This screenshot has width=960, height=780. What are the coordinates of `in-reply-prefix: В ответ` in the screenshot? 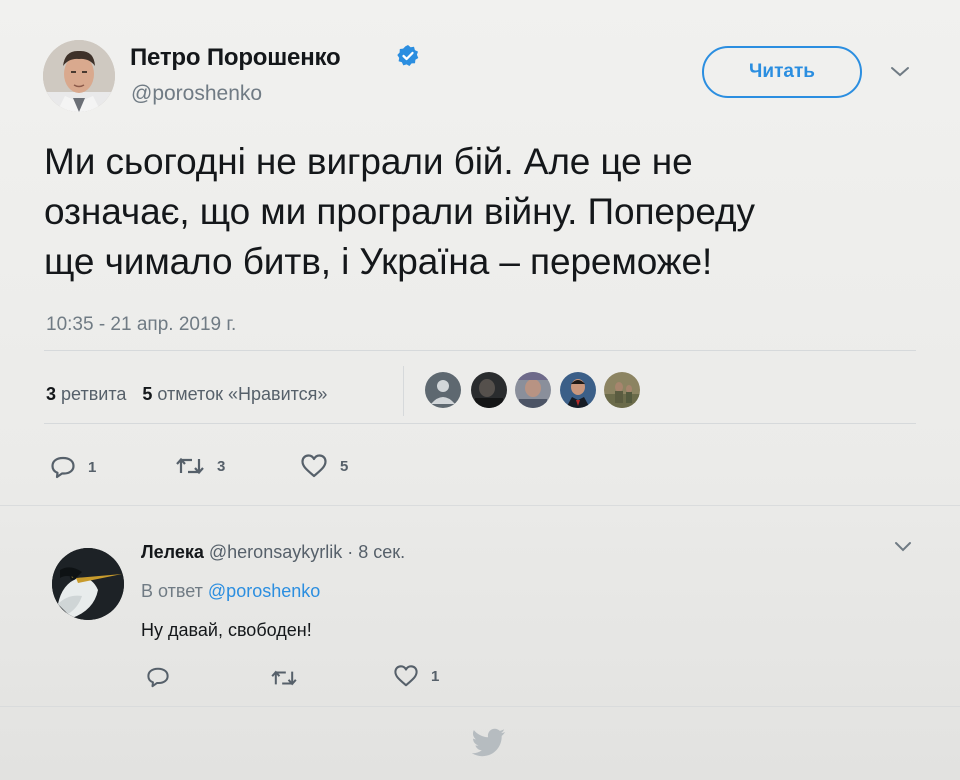 It's located at (172, 591).